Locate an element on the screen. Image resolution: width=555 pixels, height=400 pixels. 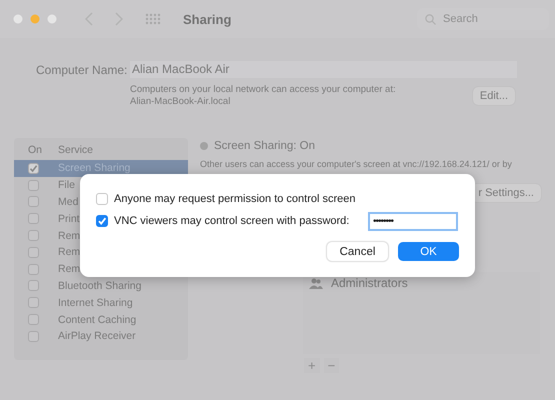
computer-name-label: Computer Name: is located at coordinates (82, 69).